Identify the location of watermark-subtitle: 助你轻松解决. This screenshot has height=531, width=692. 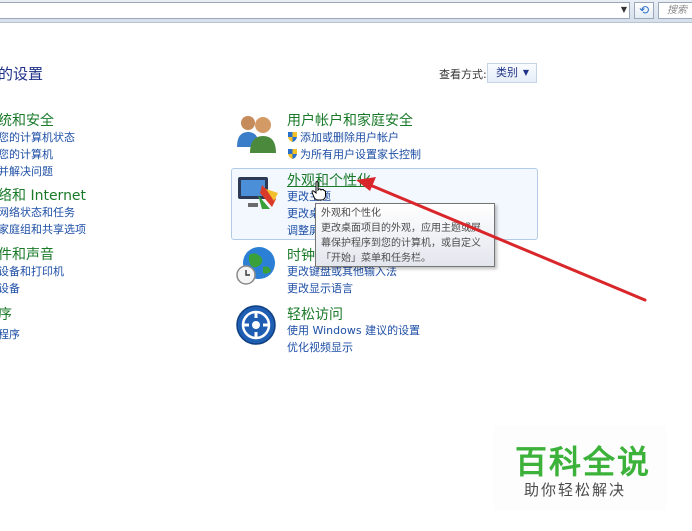
(575, 490).